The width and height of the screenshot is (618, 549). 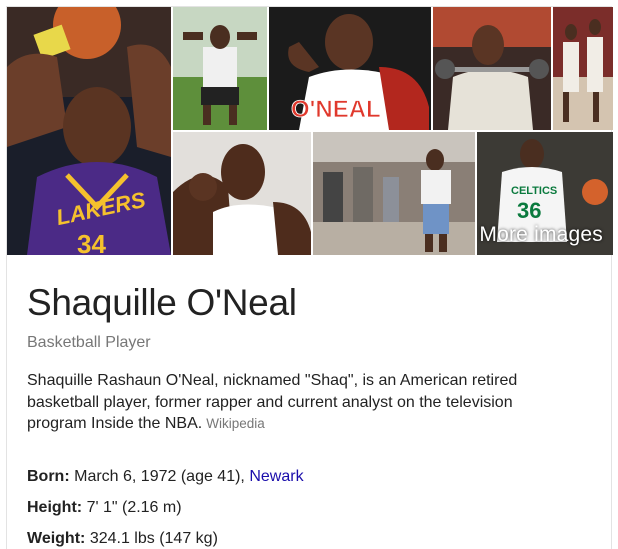 I want to click on image-cavaliers-pair, so click(x=583, y=68).